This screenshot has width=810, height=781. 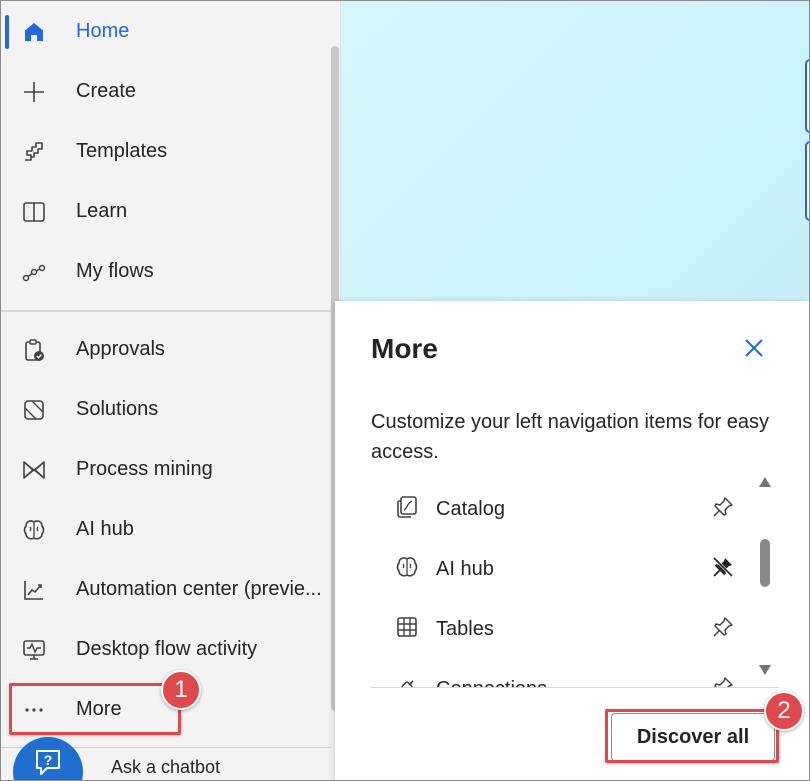 What do you see at coordinates (34, 470) in the screenshot?
I see `process-mining-icon` at bounding box center [34, 470].